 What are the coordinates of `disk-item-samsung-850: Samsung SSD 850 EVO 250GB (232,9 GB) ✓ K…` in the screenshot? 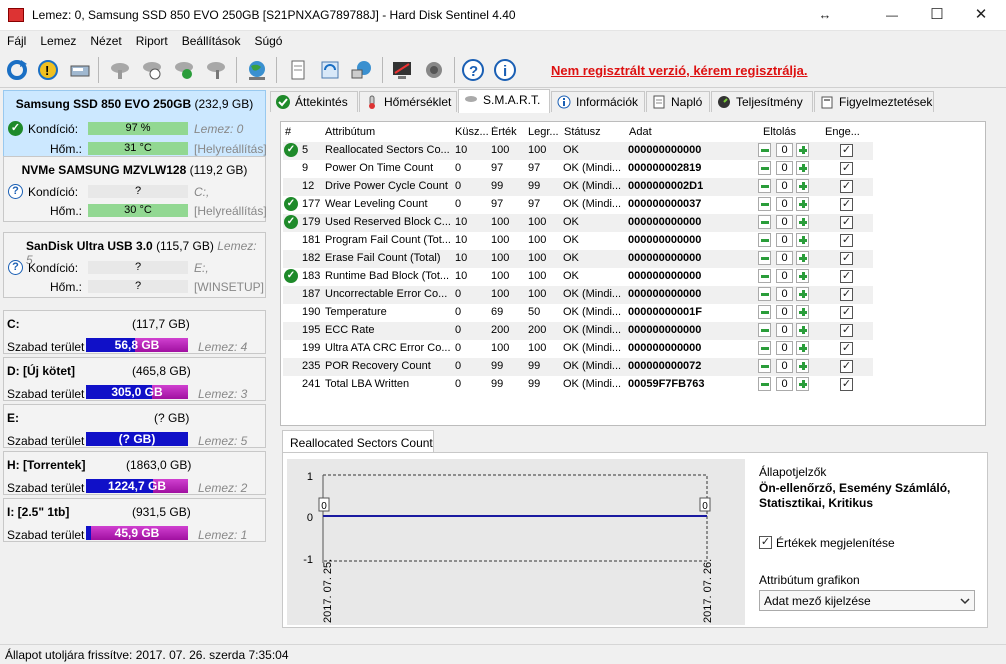 It's located at (134, 127).